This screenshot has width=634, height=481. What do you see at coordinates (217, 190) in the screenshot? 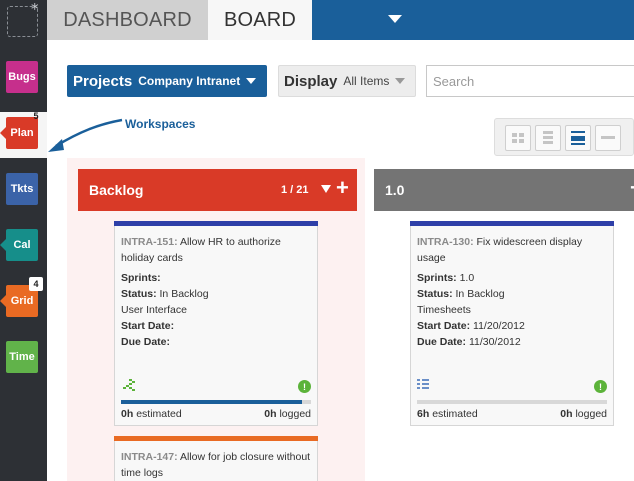
I see `column-header-backlog: Backlog 1 / 21 +` at bounding box center [217, 190].